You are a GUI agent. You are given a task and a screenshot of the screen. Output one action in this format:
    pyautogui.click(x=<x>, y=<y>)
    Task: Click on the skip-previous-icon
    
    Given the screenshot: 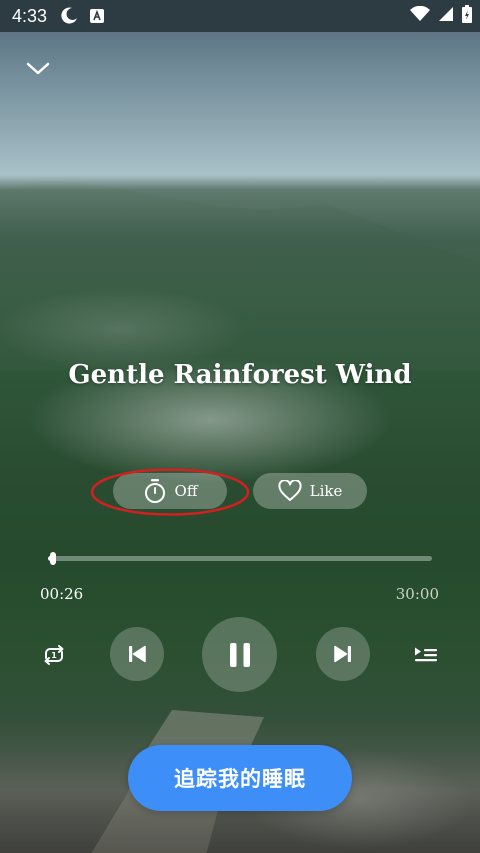 What is the action you would take?
    pyautogui.click(x=137, y=654)
    